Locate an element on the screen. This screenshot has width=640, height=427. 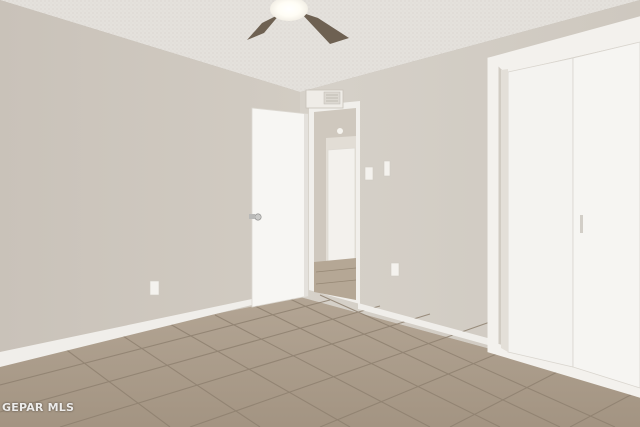
bedroom-door is located at coordinates (279, 207).